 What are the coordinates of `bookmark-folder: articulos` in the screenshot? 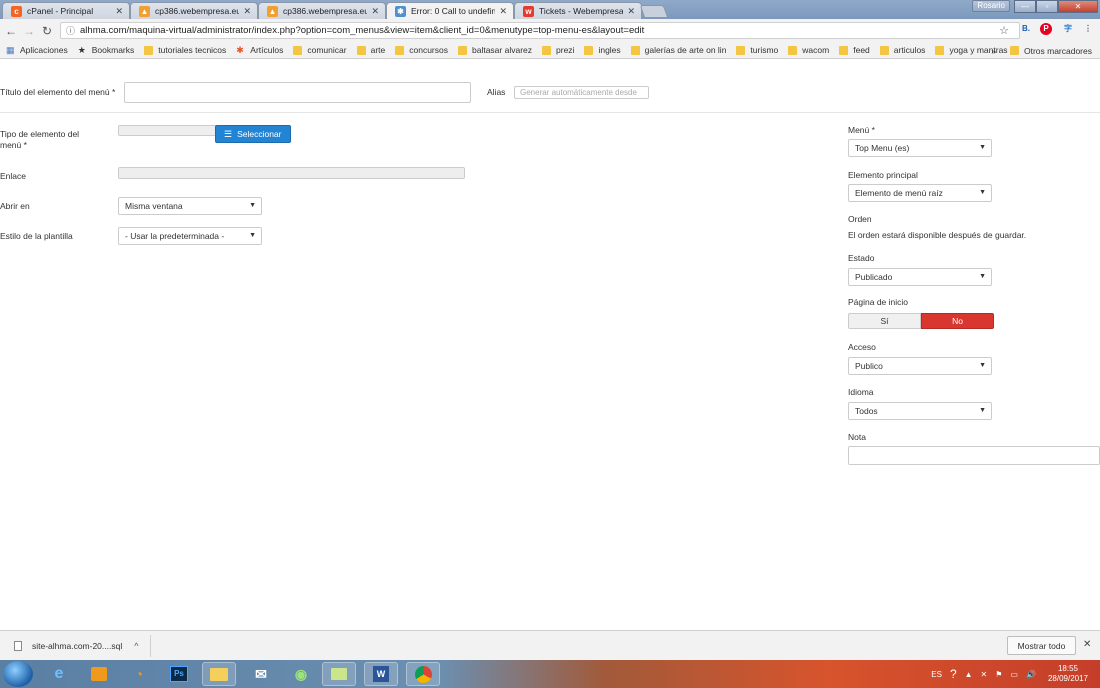 It's located at (902, 50).